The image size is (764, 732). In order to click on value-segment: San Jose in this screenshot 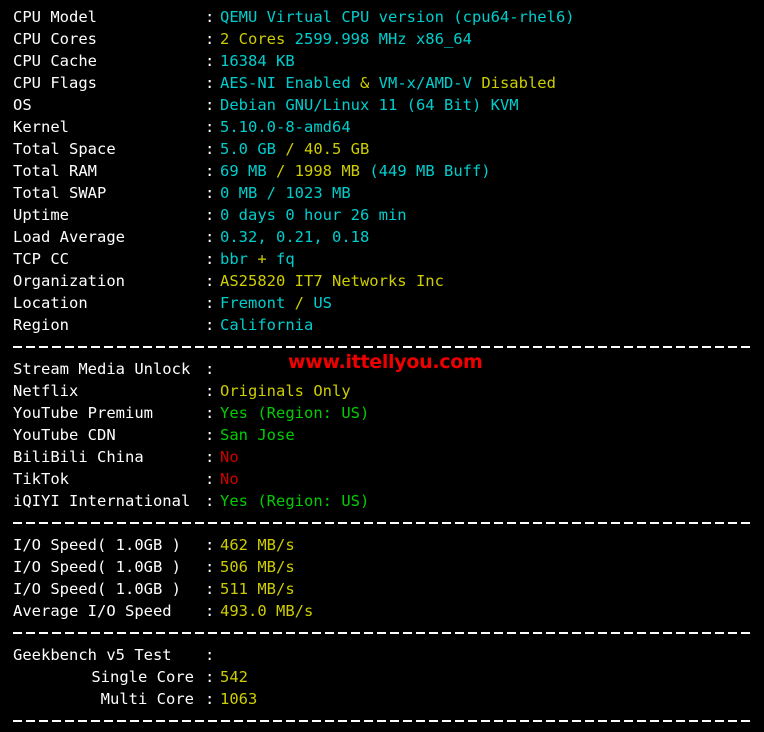, I will do `click(257, 435)`.